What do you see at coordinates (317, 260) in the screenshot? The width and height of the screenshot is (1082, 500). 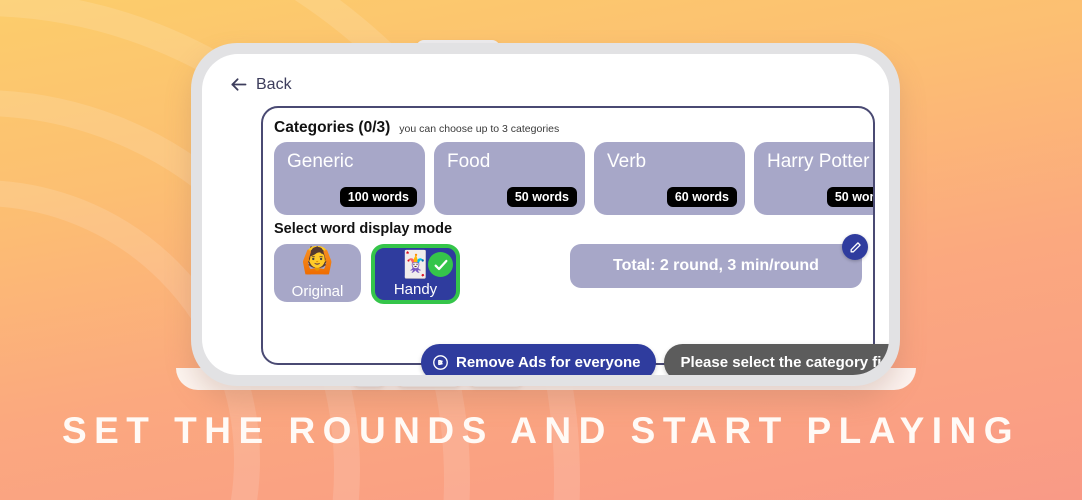 I see `charades-person-icon: 🙆` at bounding box center [317, 260].